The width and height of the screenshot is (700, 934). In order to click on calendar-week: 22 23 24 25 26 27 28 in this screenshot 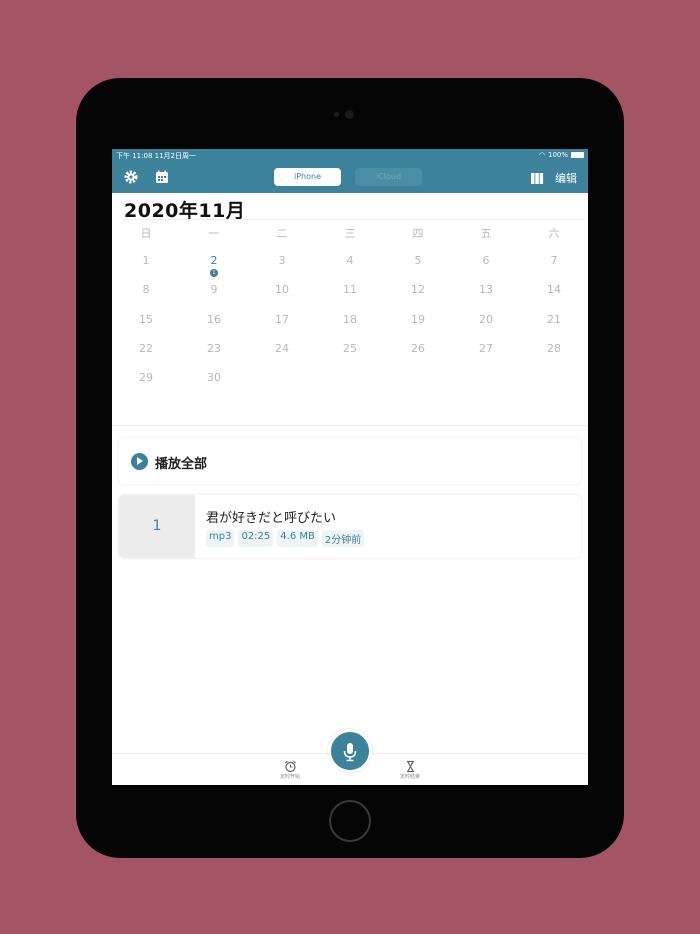, I will do `click(350, 356)`.